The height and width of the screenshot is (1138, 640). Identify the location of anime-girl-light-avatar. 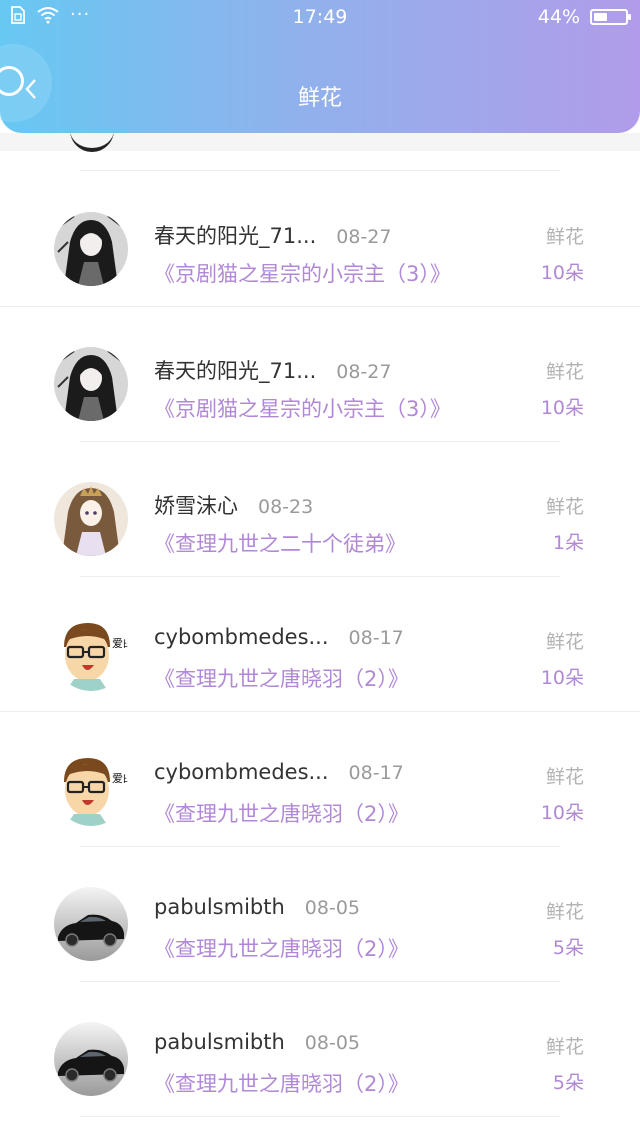
(91, 519).